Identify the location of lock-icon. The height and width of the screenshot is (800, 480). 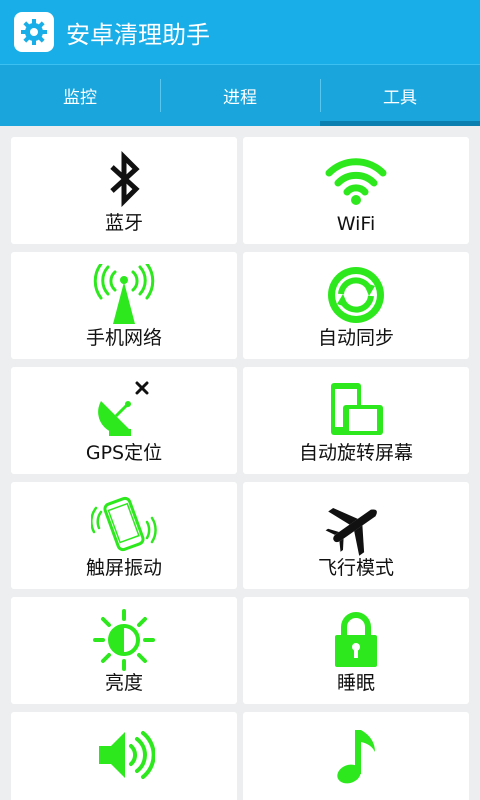
(356, 639).